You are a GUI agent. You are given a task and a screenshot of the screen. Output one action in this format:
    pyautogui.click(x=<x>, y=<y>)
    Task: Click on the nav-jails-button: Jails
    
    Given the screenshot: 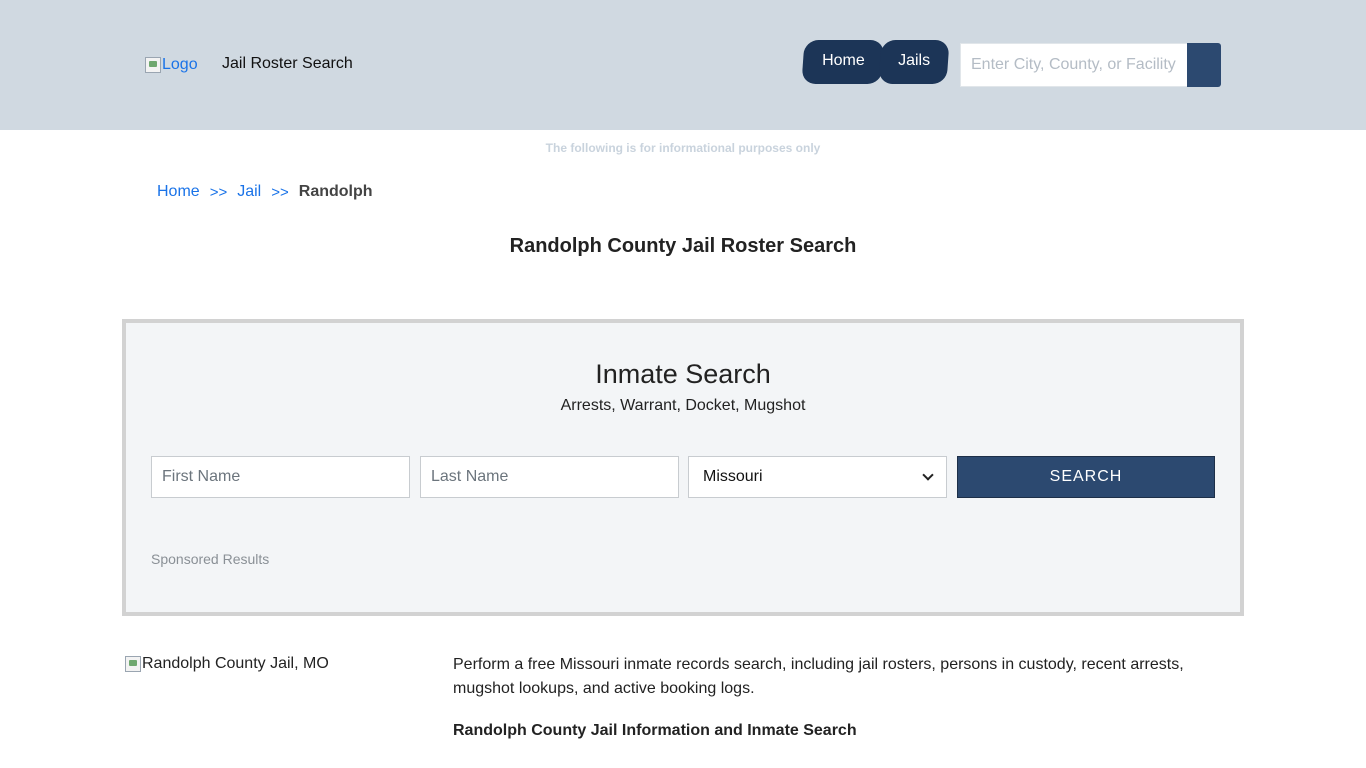 What is the action you would take?
    pyautogui.click(x=914, y=62)
    